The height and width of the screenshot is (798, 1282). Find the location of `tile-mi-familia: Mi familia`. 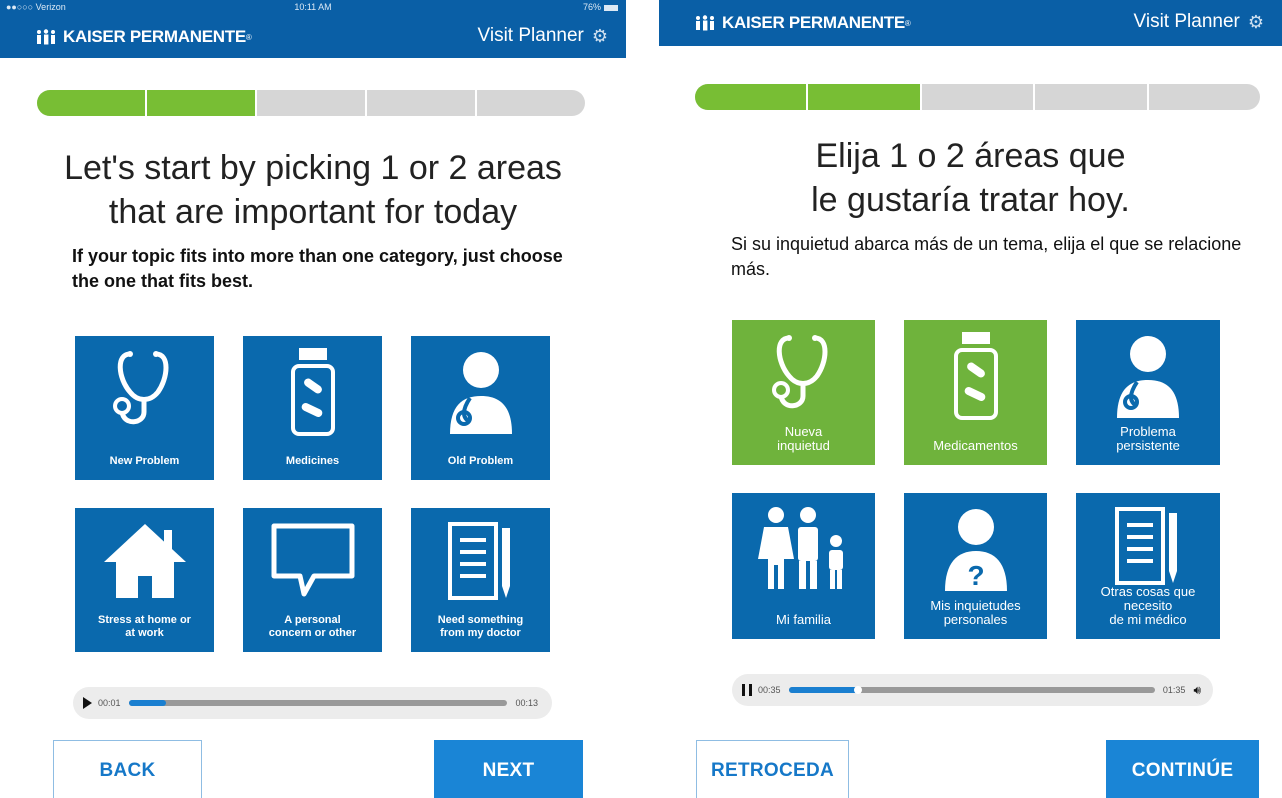

tile-mi-familia: Mi familia is located at coordinates (803, 566).